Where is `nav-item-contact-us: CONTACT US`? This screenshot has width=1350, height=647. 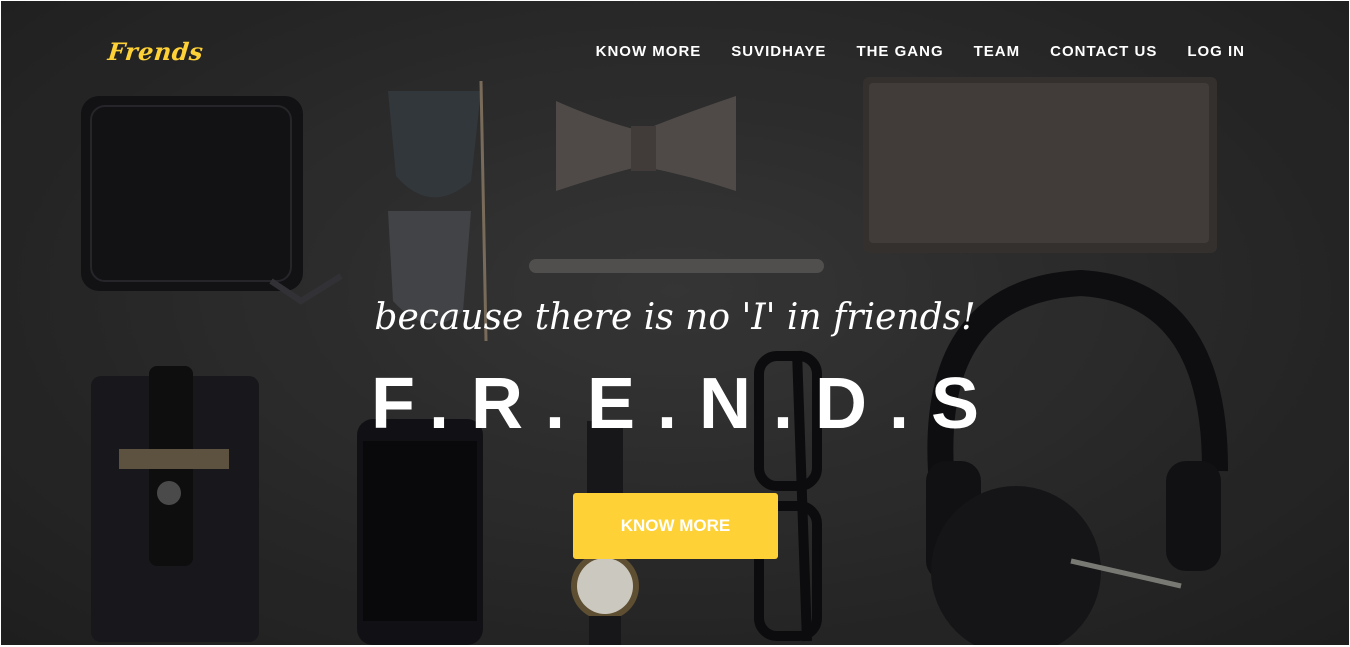 nav-item-contact-us: CONTACT US is located at coordinates (1103, 51).